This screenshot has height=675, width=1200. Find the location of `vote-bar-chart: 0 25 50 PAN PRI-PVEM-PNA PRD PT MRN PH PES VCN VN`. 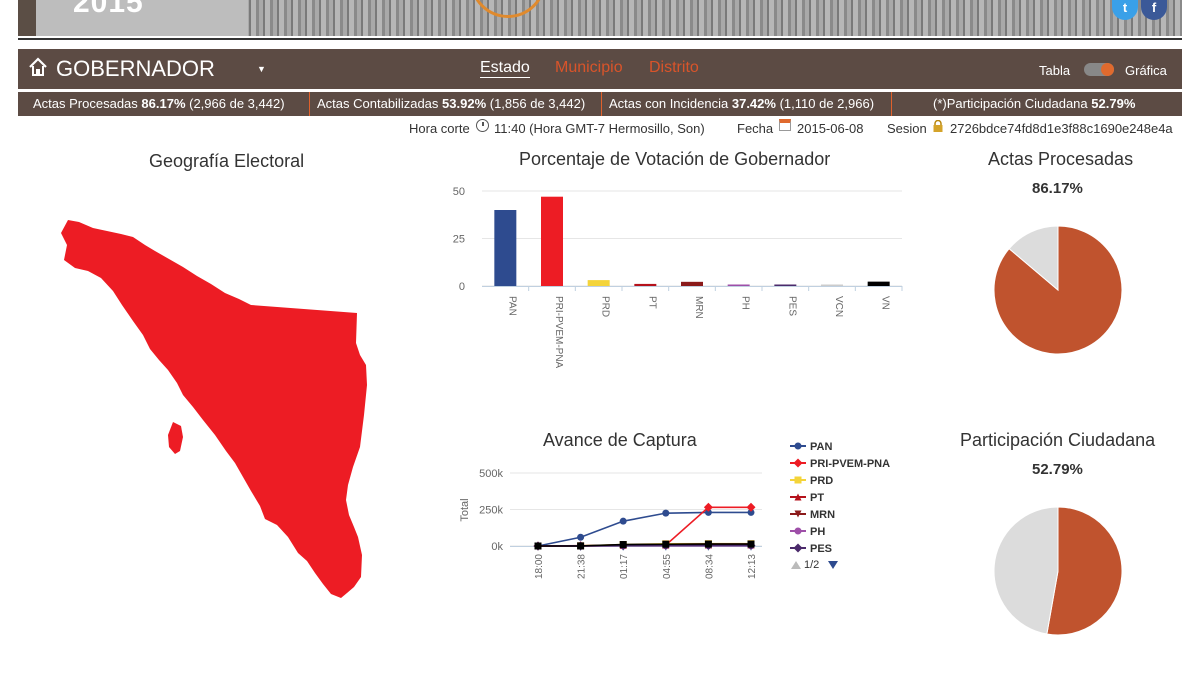

vote-bar-chart: 0 25 50 PAN PRI-PVEM-PNA PRD PT MRN PH PES VCN VN is located at coordinates (678, 277).